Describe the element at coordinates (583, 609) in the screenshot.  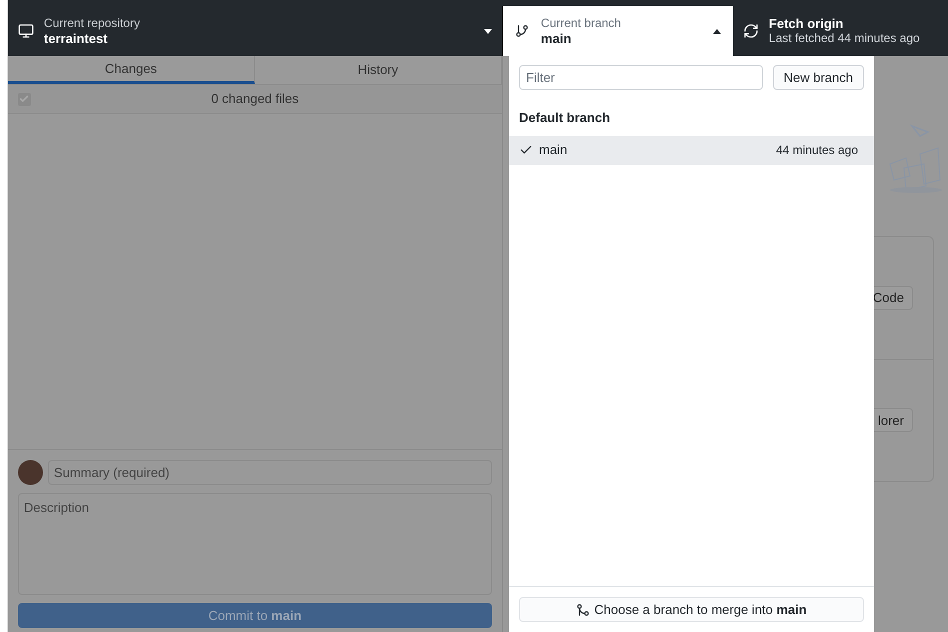
I see `merge-icon` at that location.